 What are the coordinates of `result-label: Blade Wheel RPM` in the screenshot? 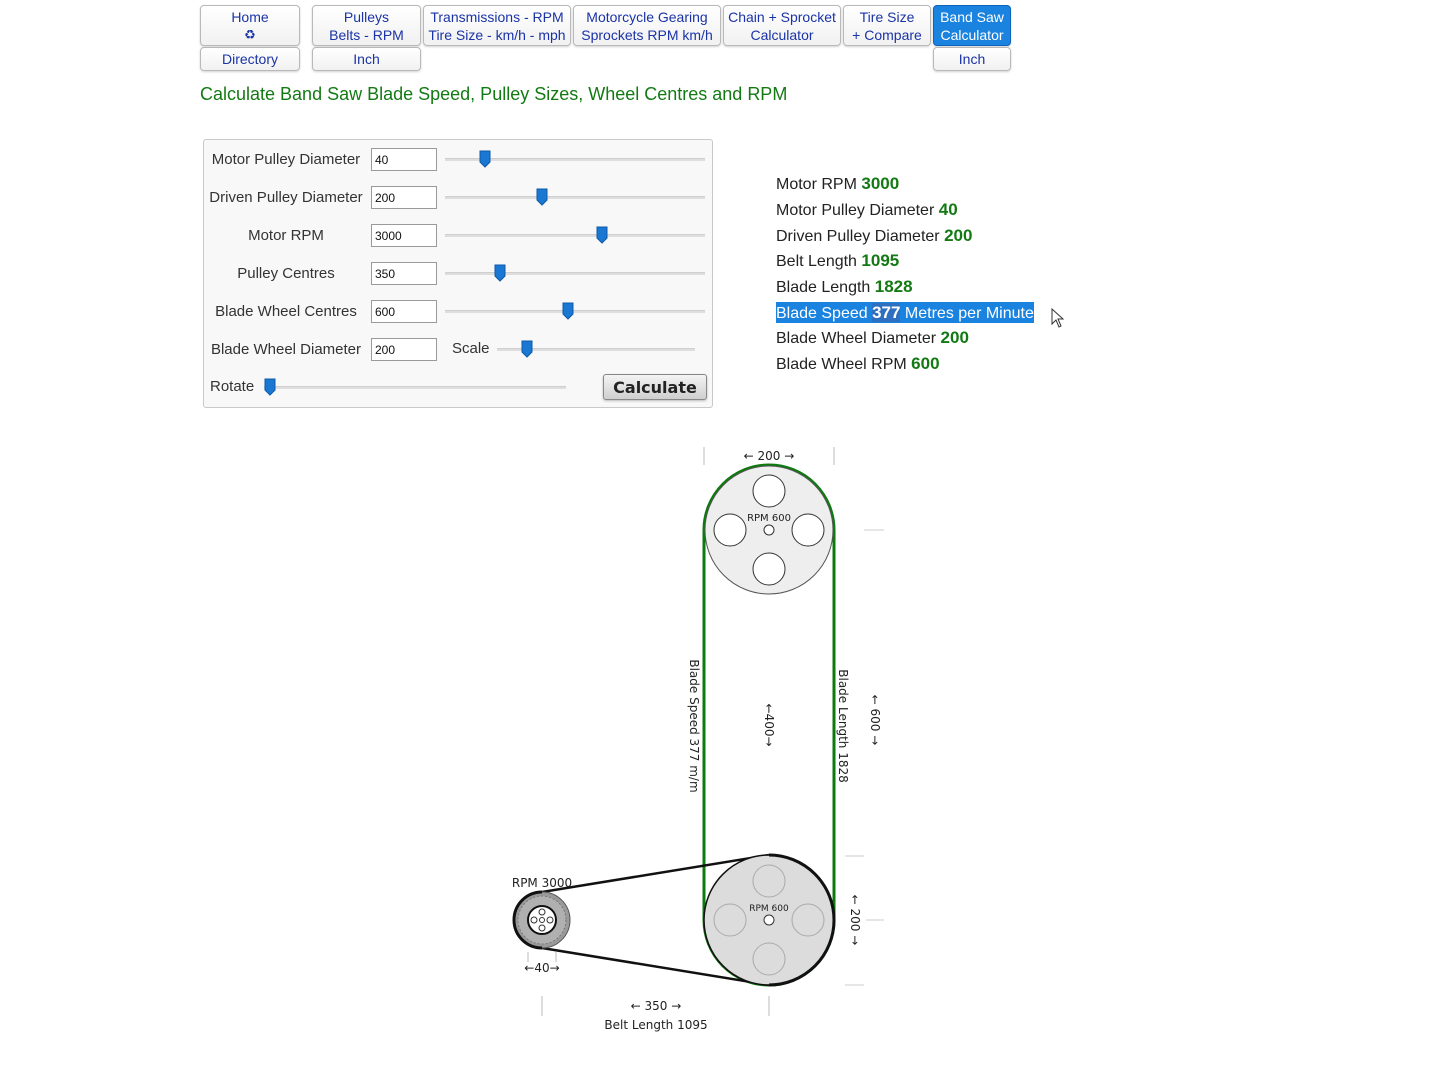 It's located at (841, 364).